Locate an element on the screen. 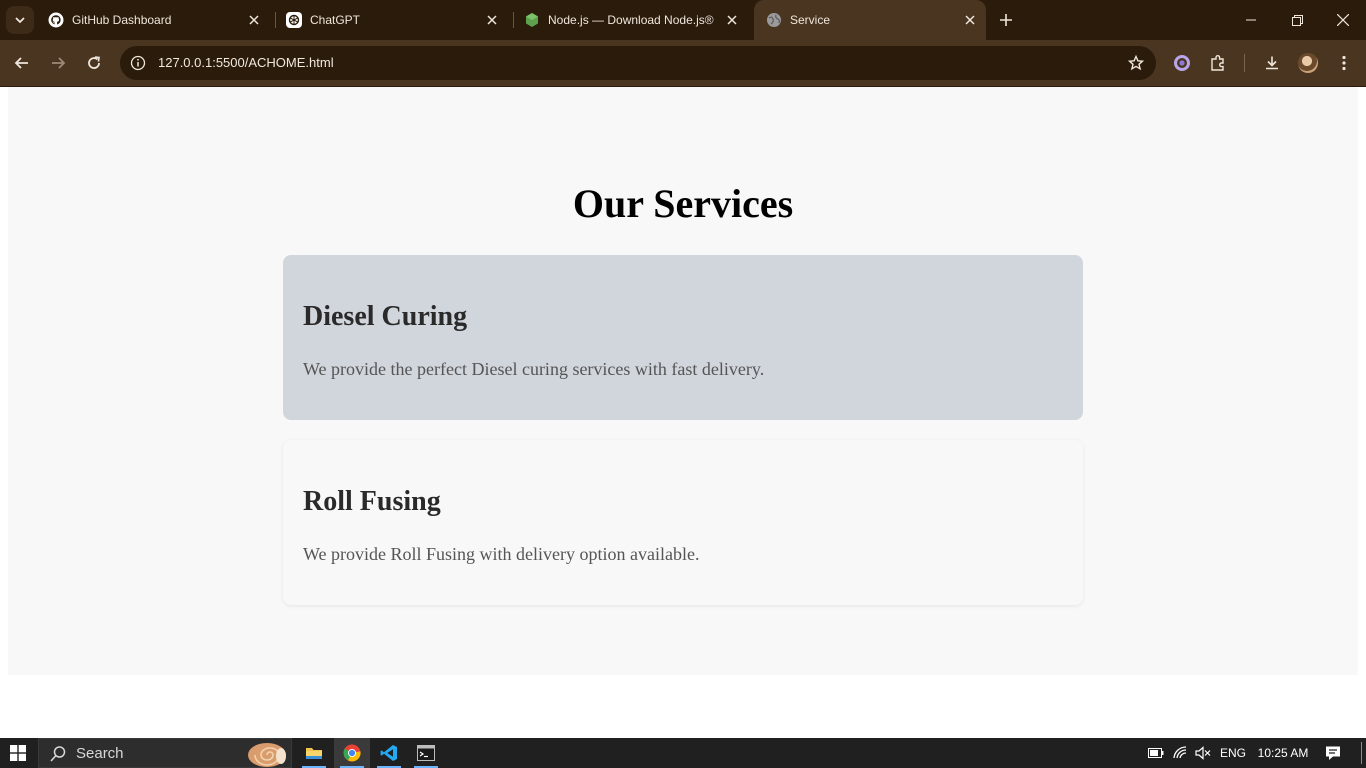 The height and width of the screenshot is (768, 1366). chrome-icon is located at coordinates (352, 753).